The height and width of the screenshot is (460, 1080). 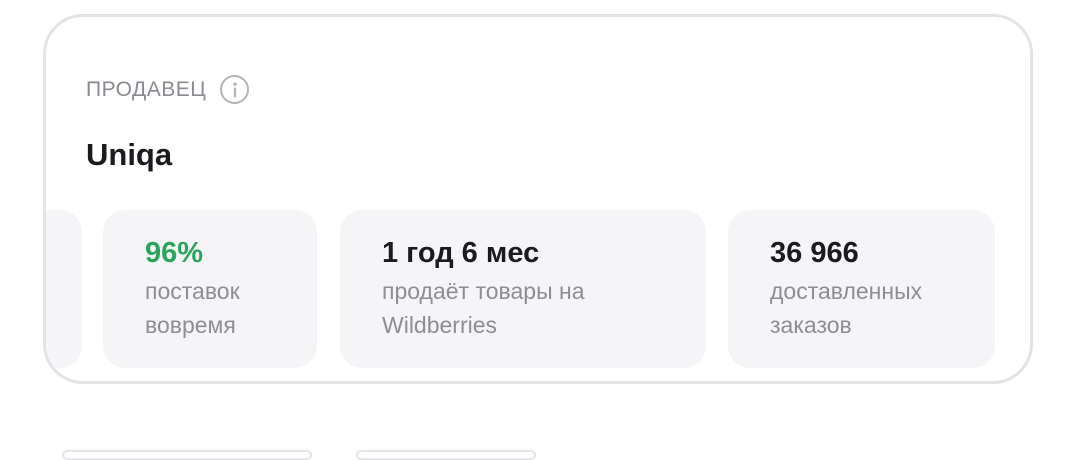 What do you see at coordinates (483, 308) in the screenshot?
I see `stat-description: продаёт товары на Wildberries` at bounding box center [483, 308].